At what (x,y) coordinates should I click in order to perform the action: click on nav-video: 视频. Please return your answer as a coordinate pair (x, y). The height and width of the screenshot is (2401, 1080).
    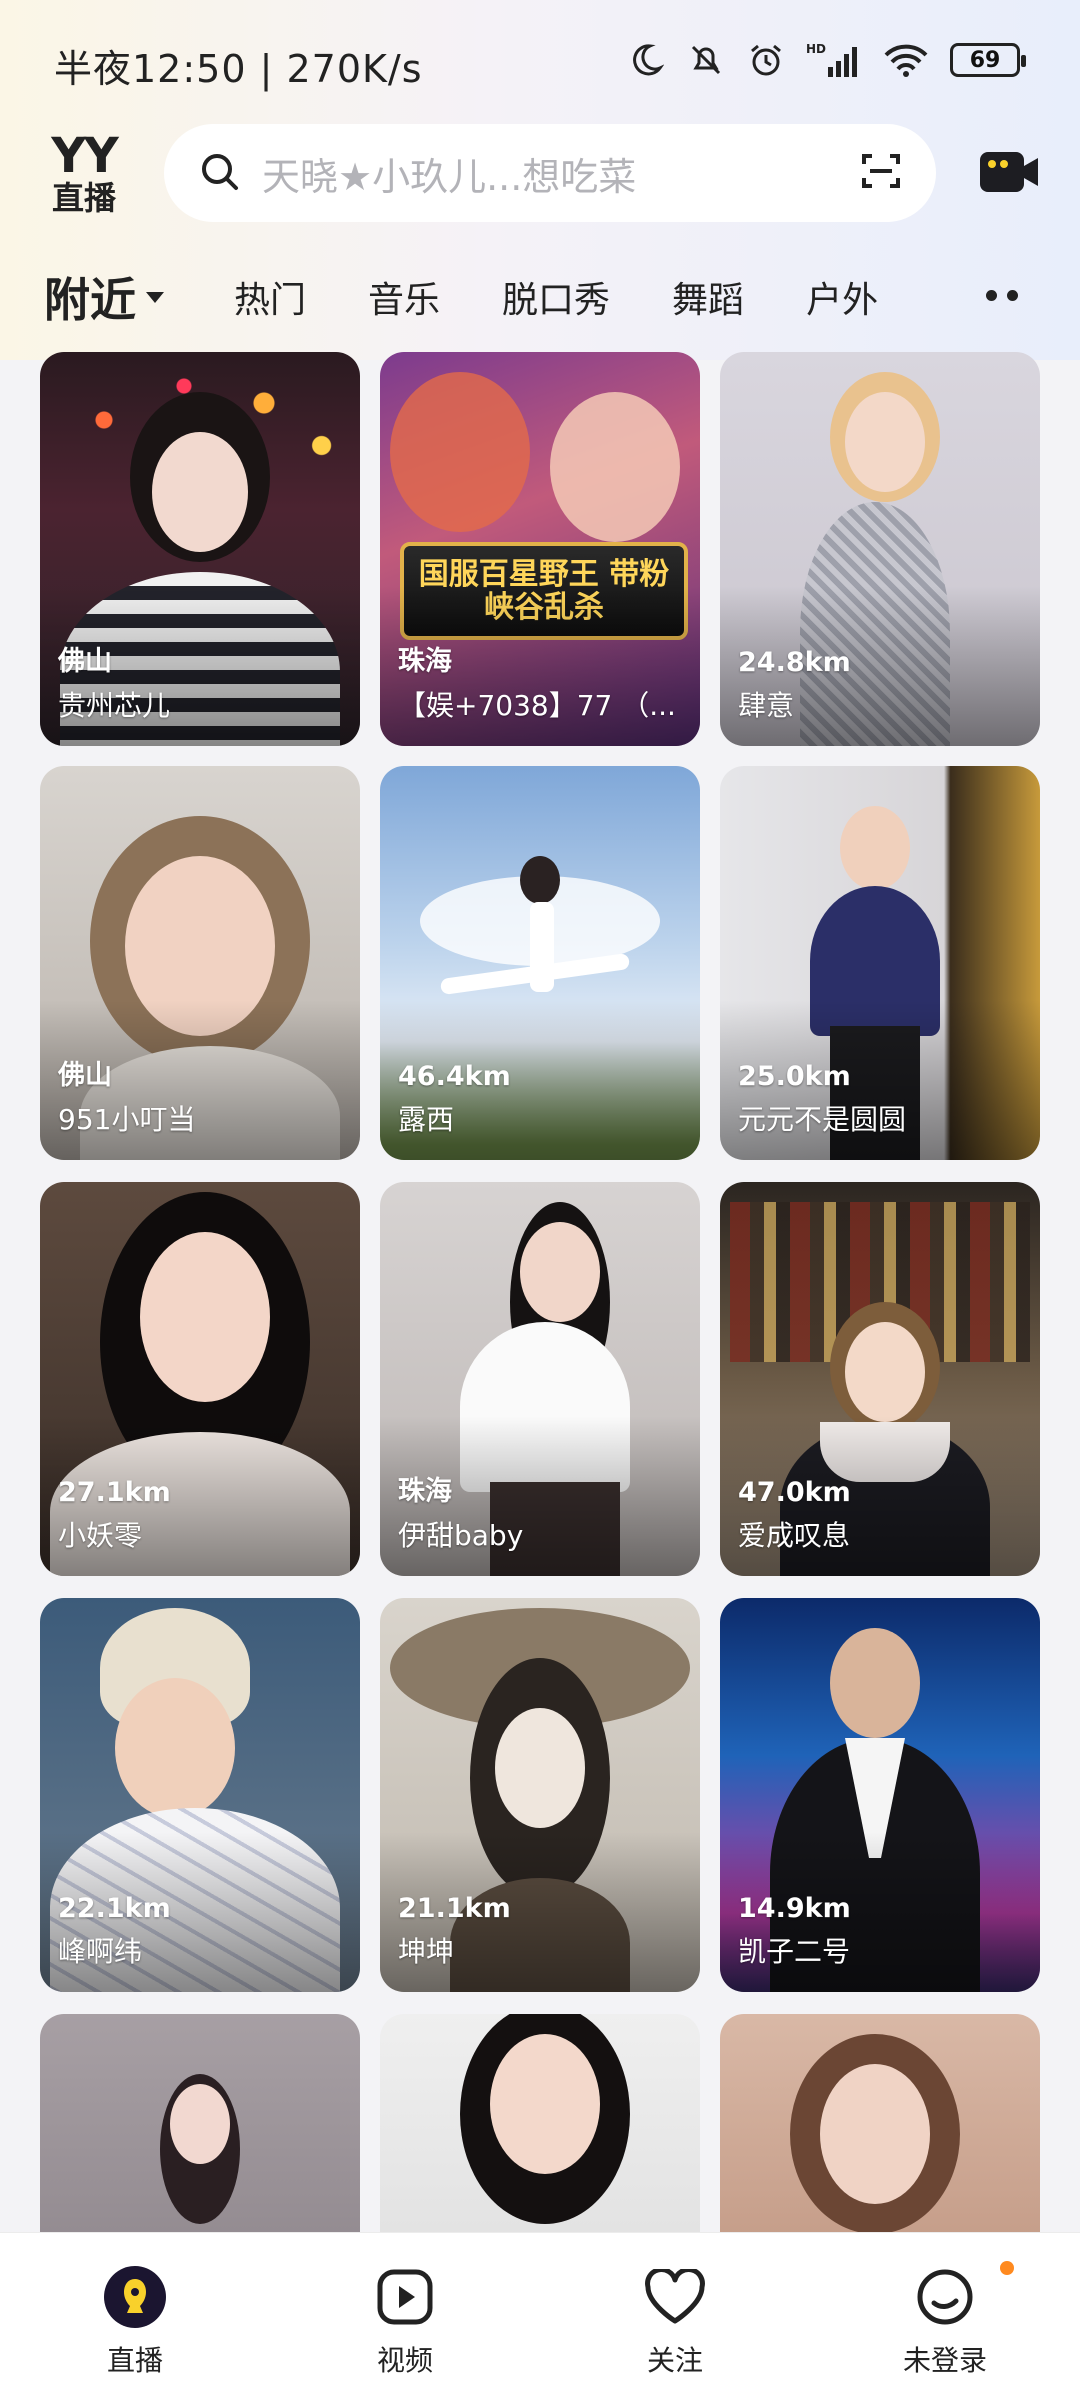
    Looking at the image, I should click on (405, 2317).